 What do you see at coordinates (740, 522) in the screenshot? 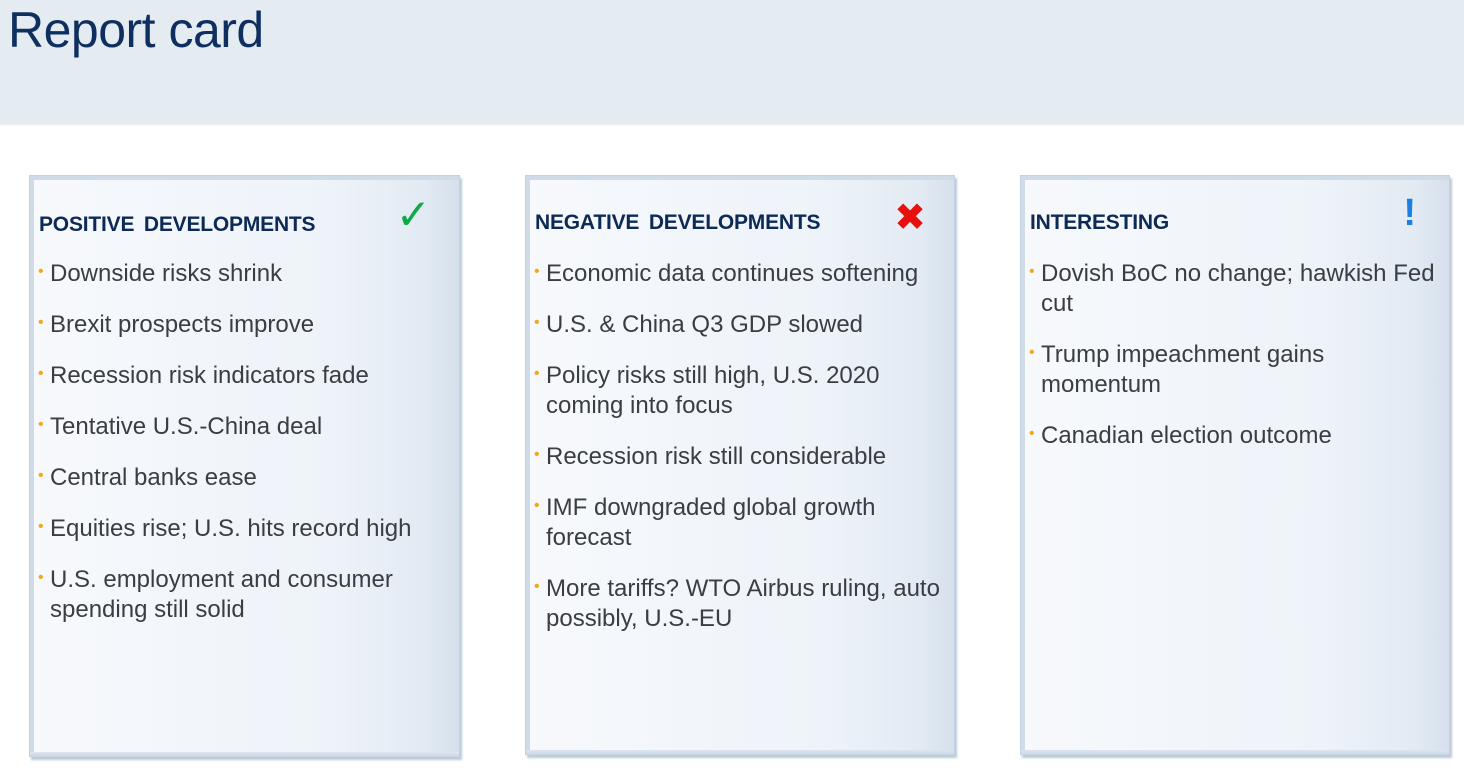
I see `list-item: IMF downgraded global growth forecast` at bounding box center [740, 522].